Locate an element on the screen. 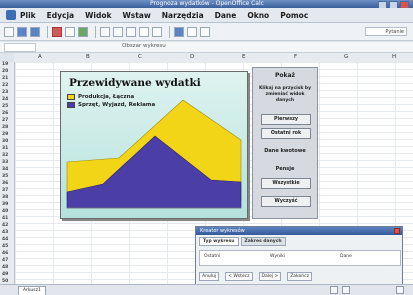  row-header: 46 is located at coordinates (5, 253).